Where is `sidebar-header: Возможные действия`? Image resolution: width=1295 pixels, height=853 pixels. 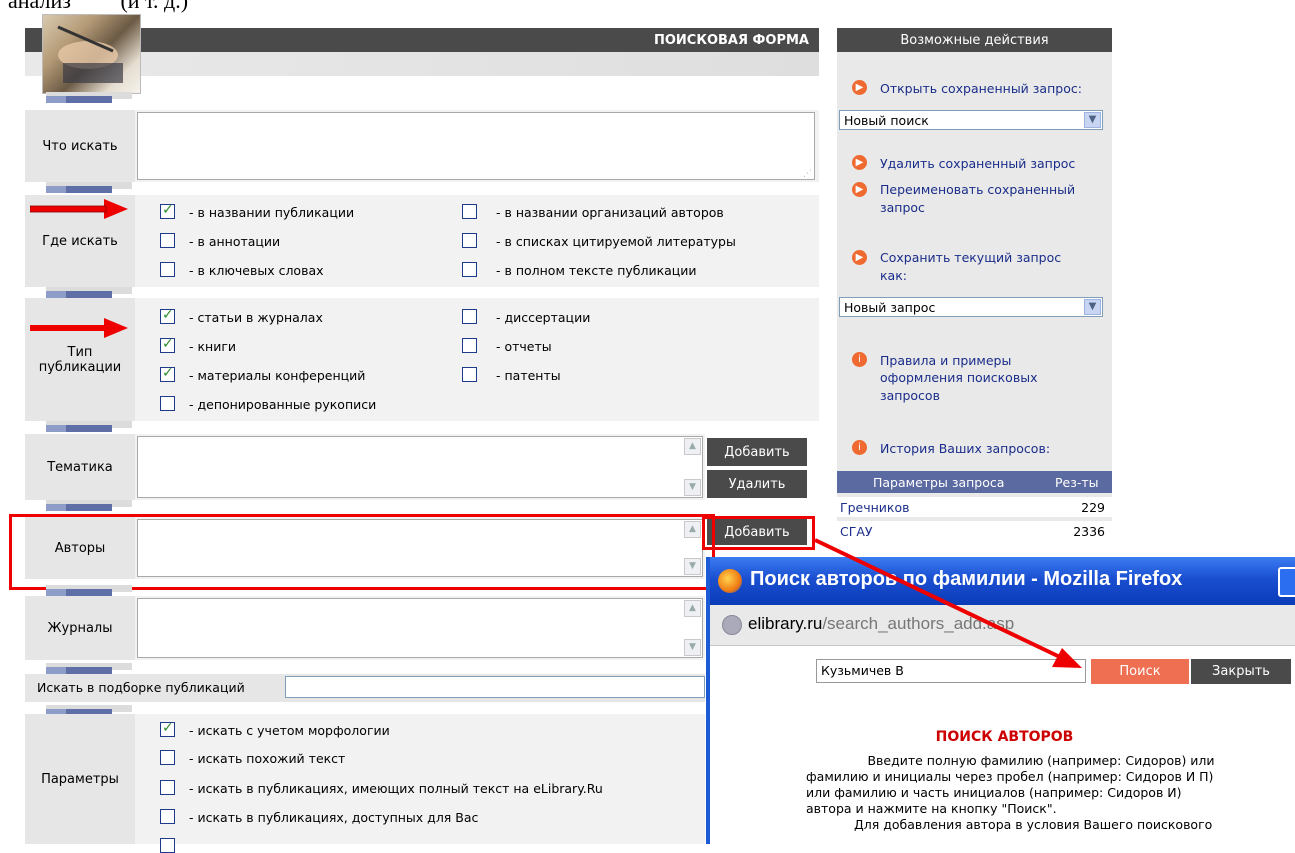
sidebar-header: Возможные действия is located at coordinates (974, 40).